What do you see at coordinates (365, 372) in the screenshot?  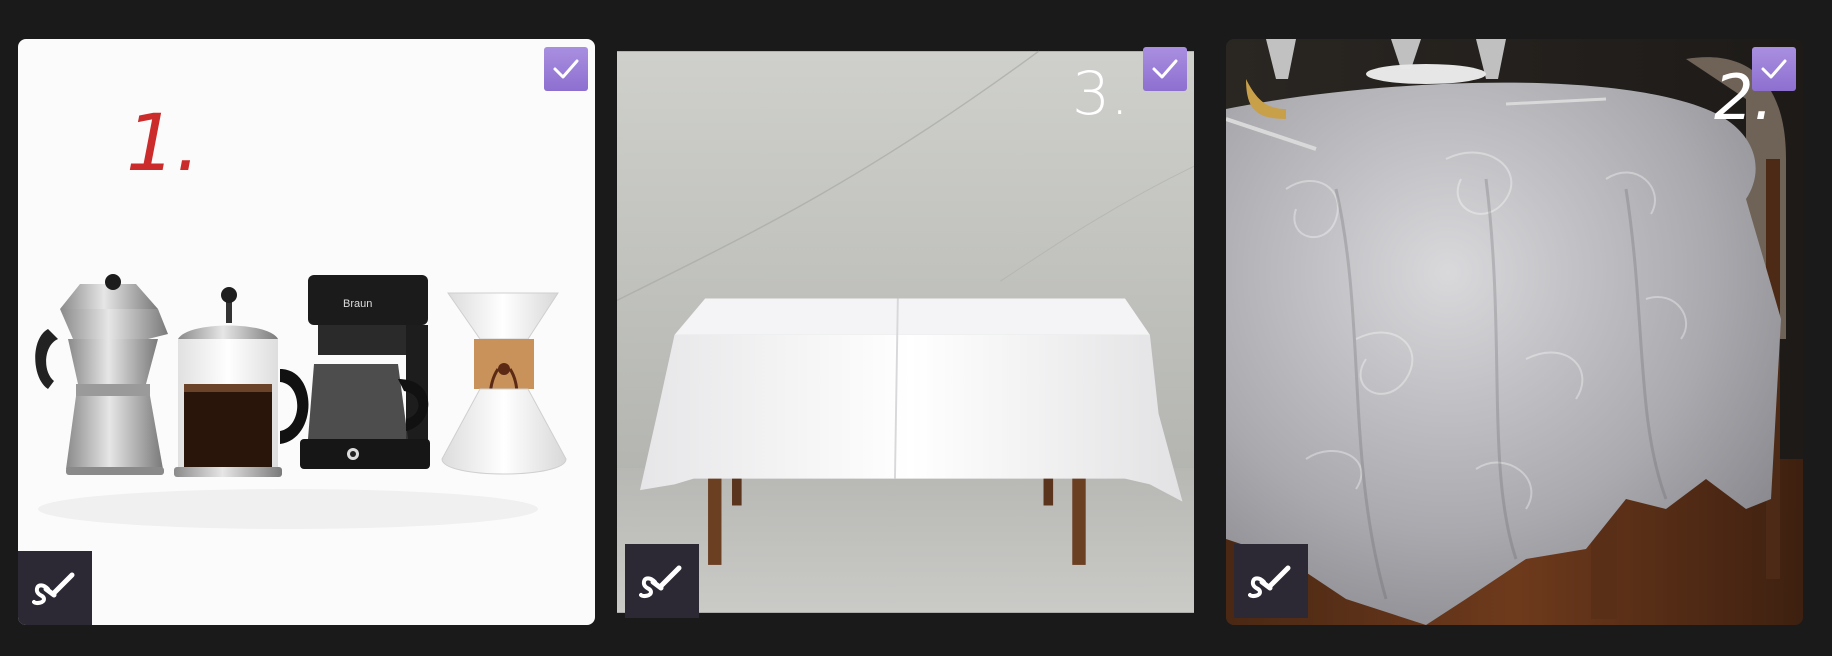 I see `drip-coffee-maker: Braun` at bounding box center [365, 372].